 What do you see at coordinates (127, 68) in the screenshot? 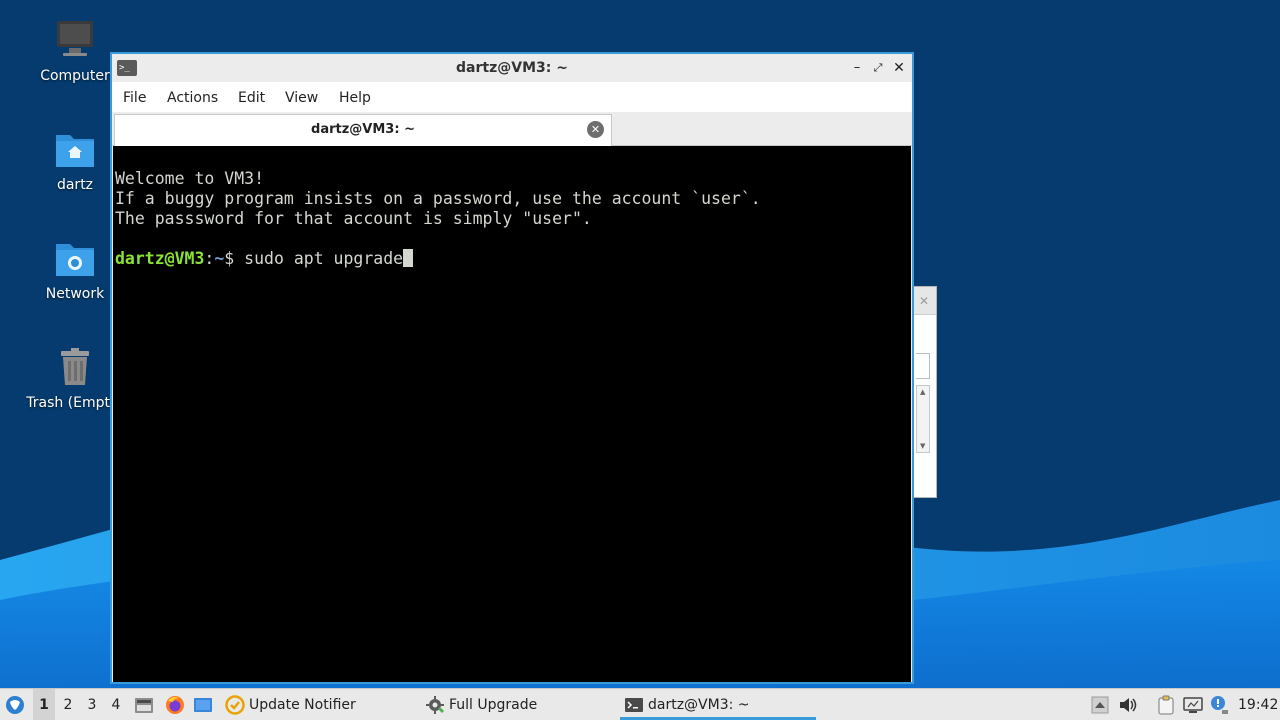
I see `terminal-icon: >_` at bounding box center [127, 68].